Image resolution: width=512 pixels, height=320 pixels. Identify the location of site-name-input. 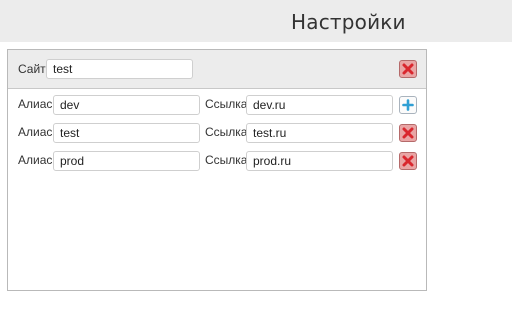
(119, 69).